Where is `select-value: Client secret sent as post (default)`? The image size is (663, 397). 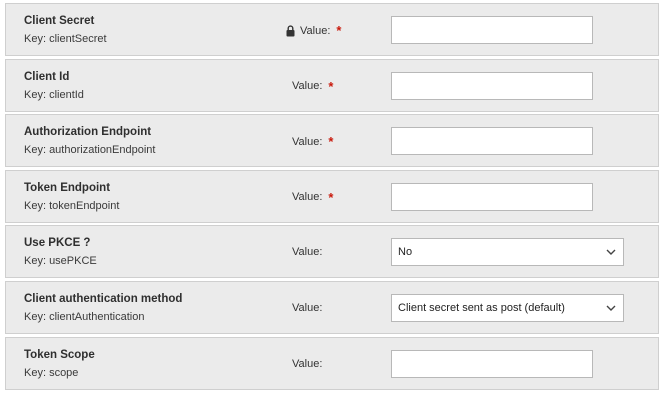 select-value: Client secret sent as post (default) is located at coordinates (481, 307).